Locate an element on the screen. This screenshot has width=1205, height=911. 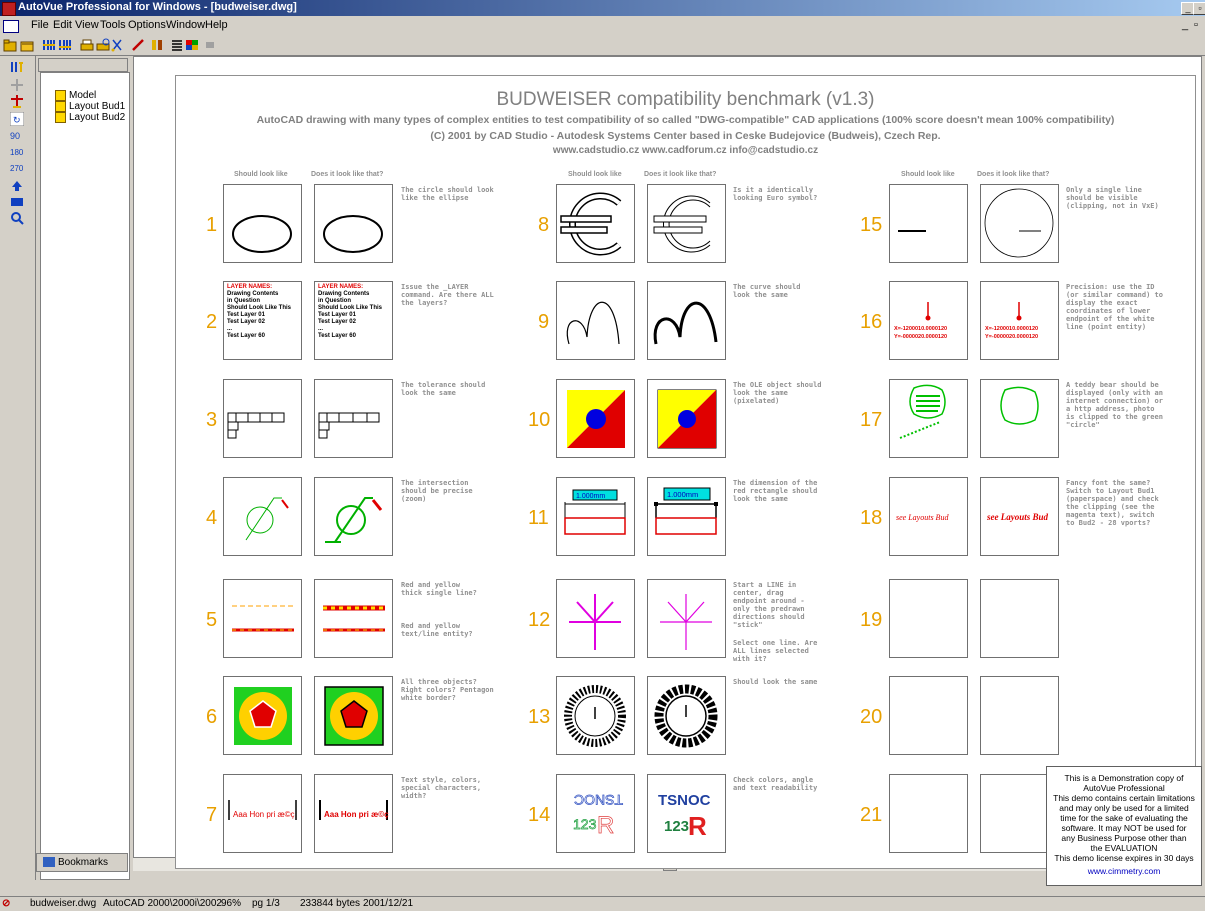
test-15-actual is located at coordinates (1019, 223).